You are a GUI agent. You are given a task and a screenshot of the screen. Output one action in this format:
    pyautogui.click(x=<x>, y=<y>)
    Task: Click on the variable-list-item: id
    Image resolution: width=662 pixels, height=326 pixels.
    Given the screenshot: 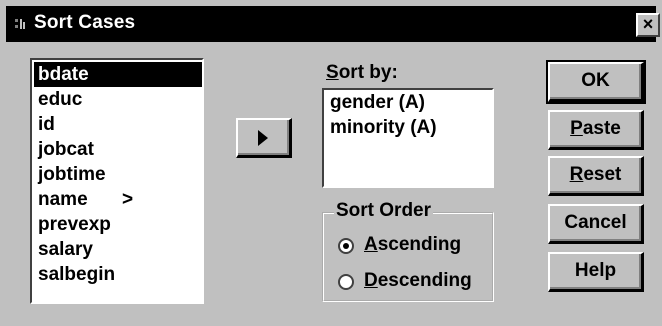 What is the action you would take?
    pyautogui.click(x=118, y=124)
    